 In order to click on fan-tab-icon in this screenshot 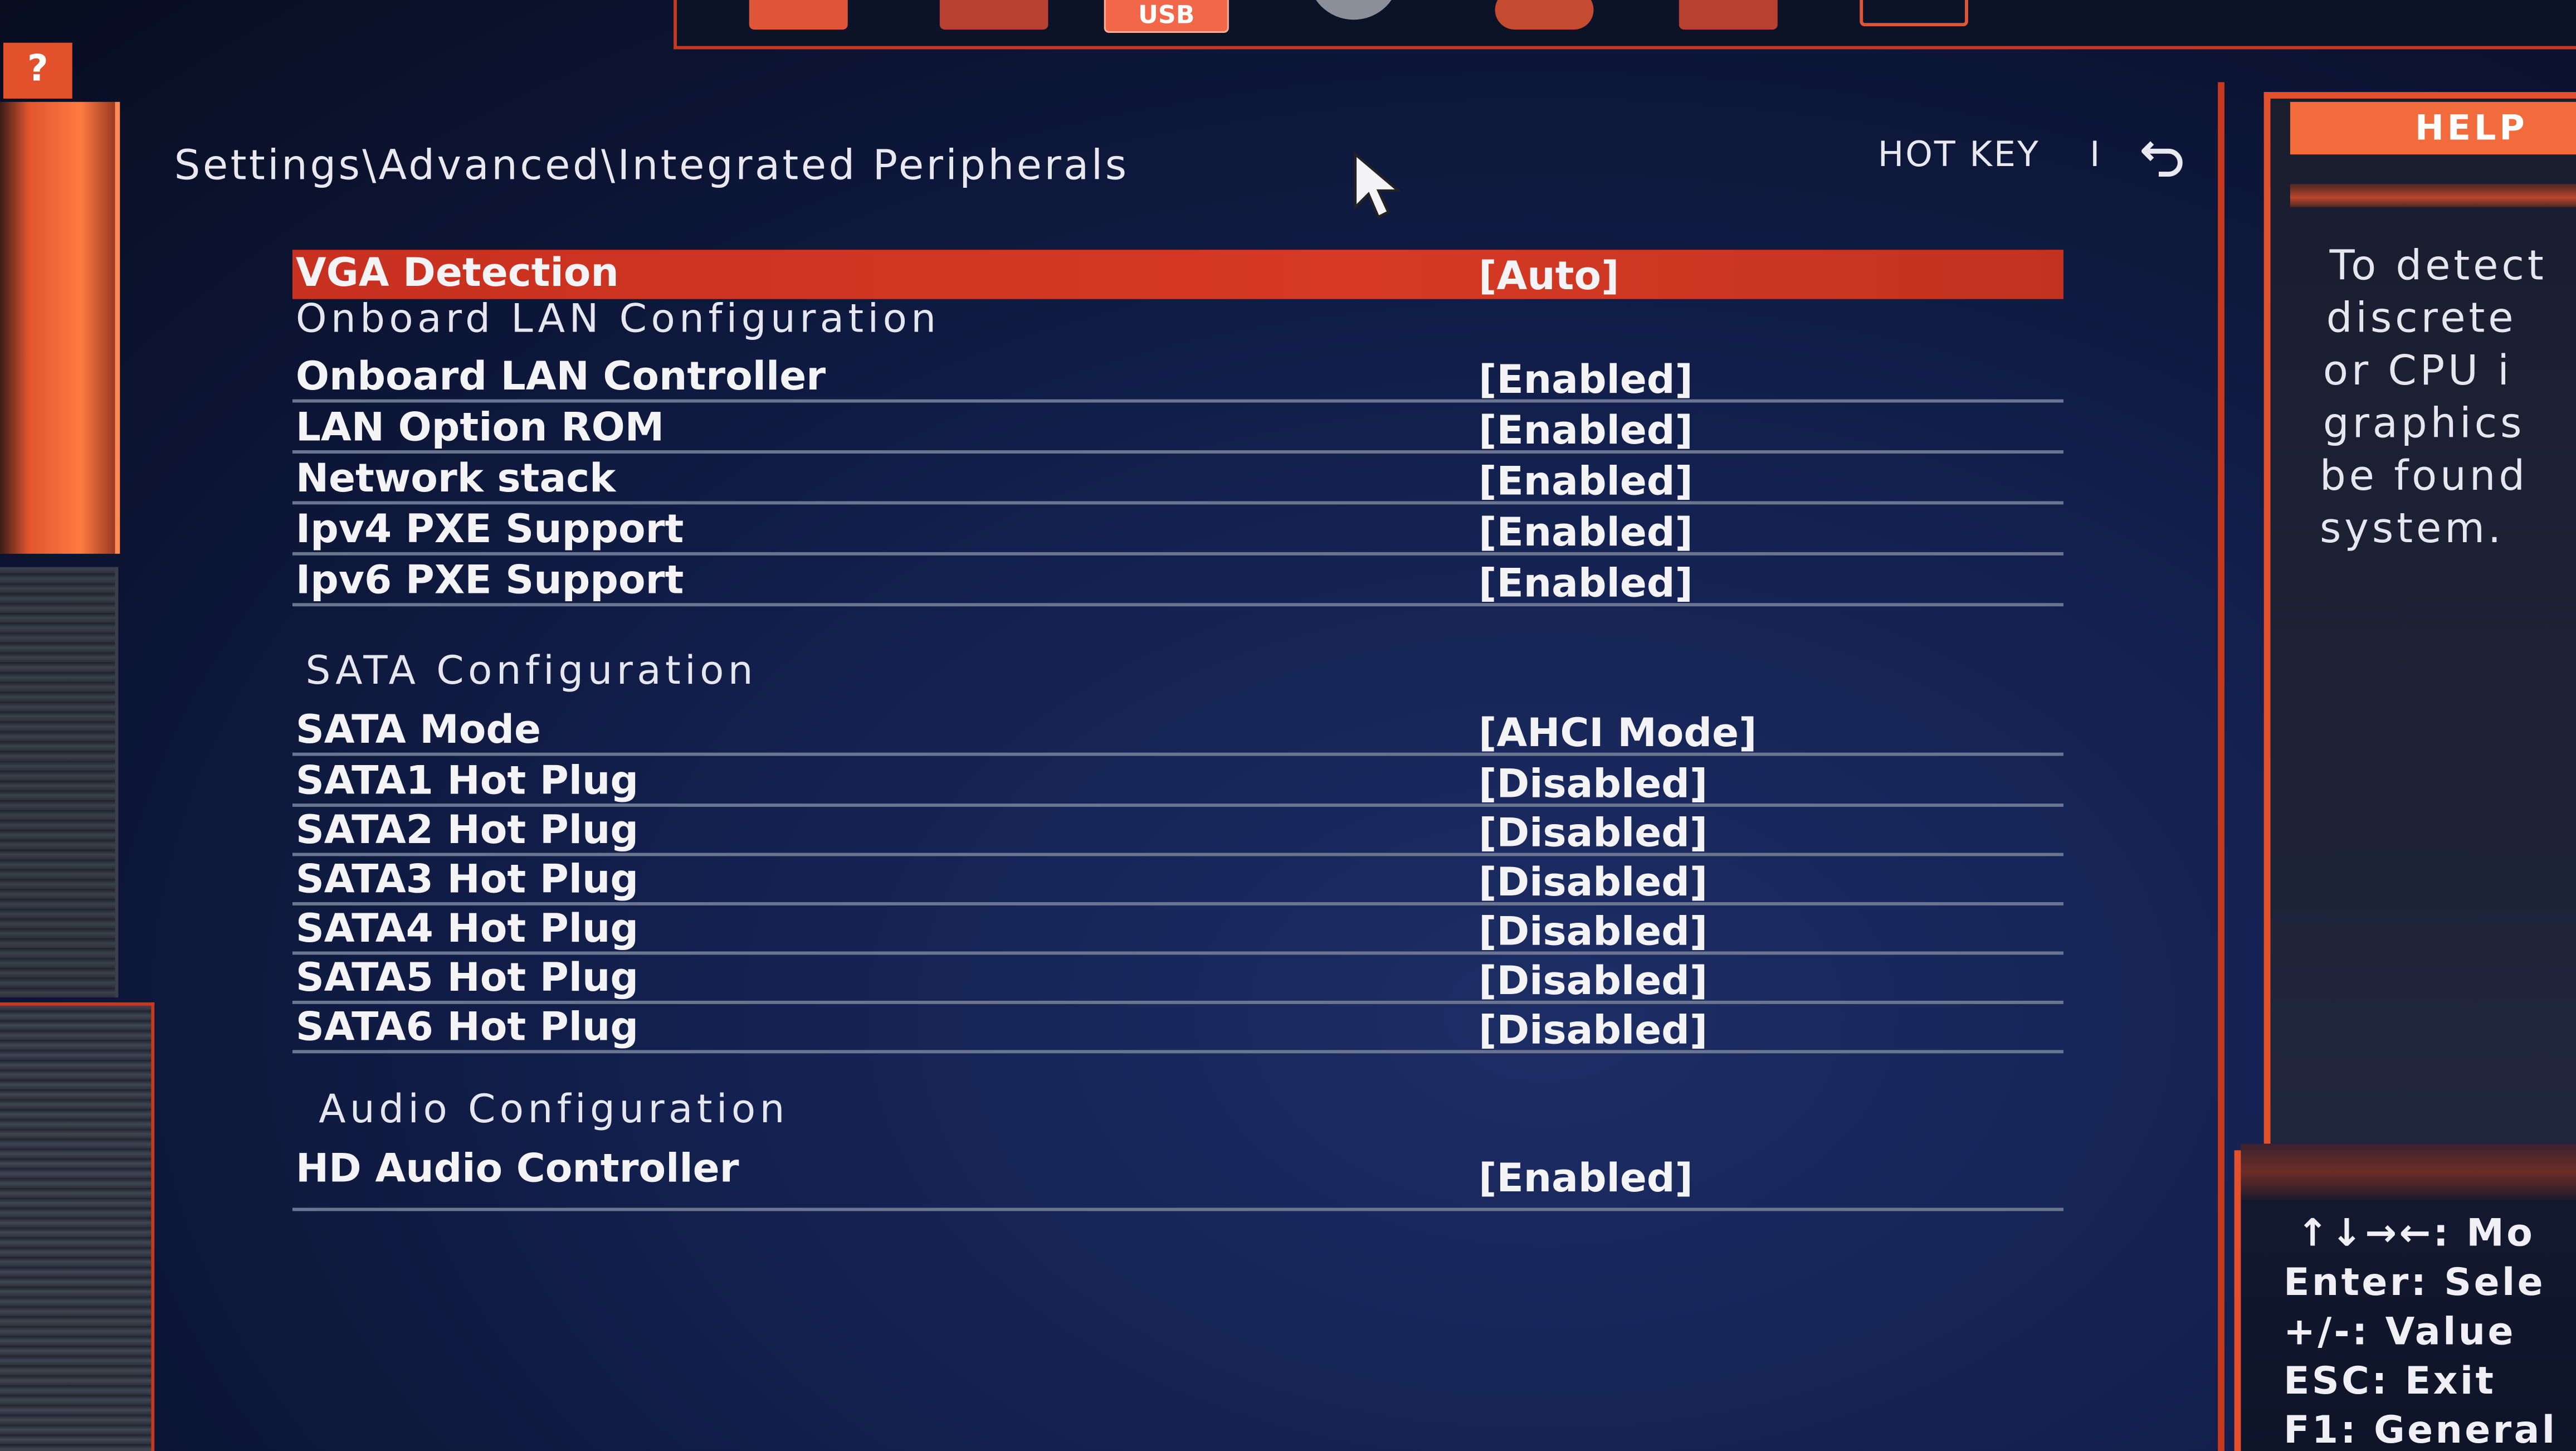, I will do `click(1544, 15)`.